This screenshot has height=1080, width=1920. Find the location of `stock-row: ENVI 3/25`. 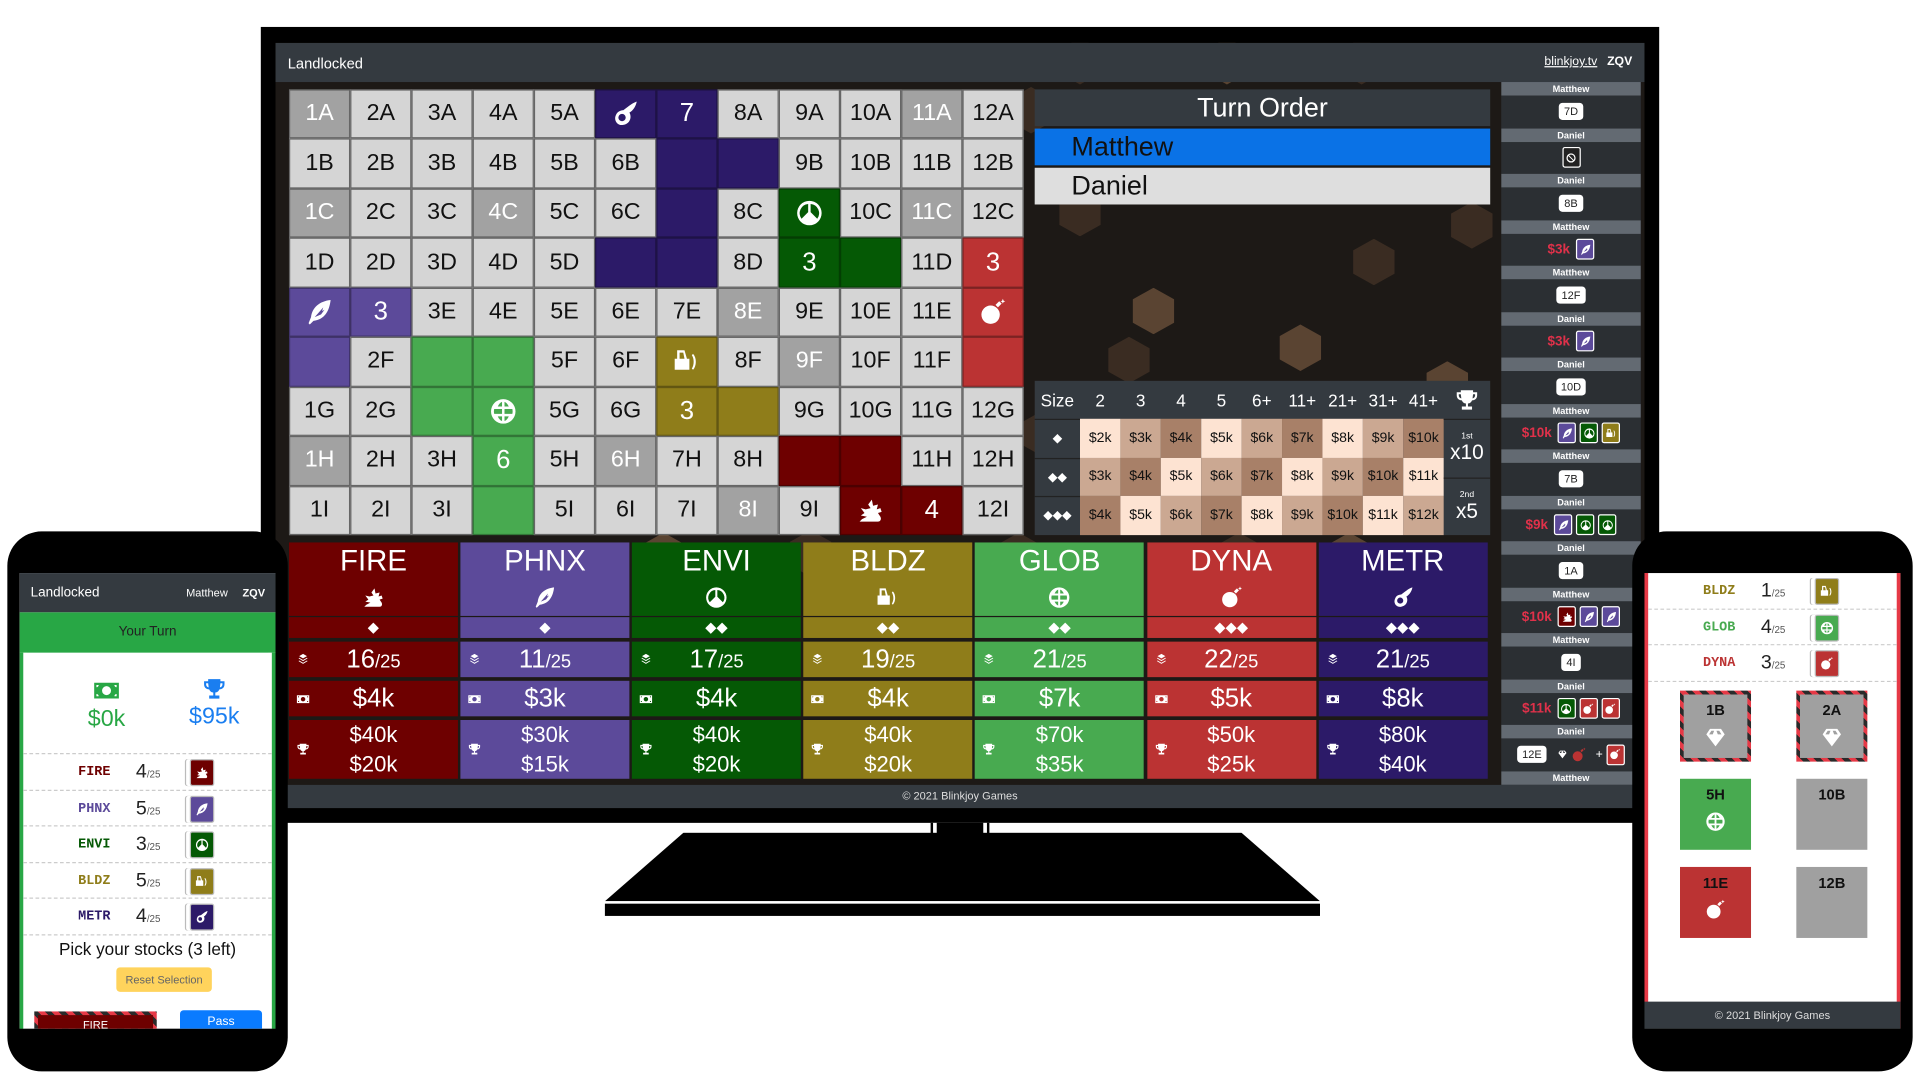

stock-row: ENVI 3/25 is located at coordinates (147, 845).